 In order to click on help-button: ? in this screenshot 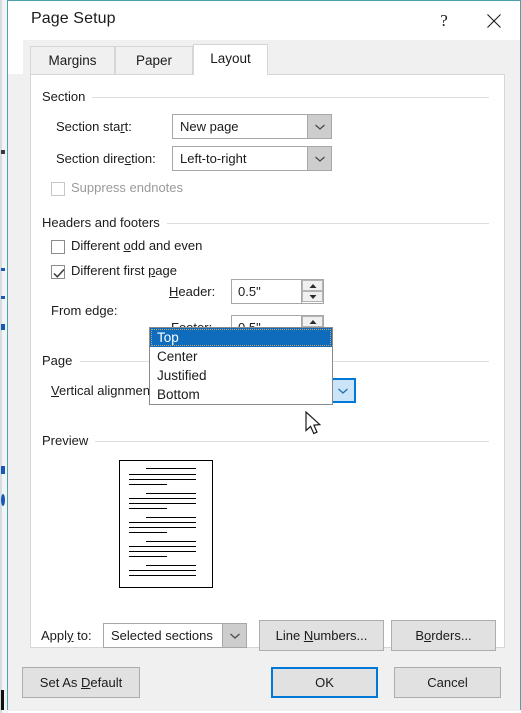, I will do `click(444, 20)`.